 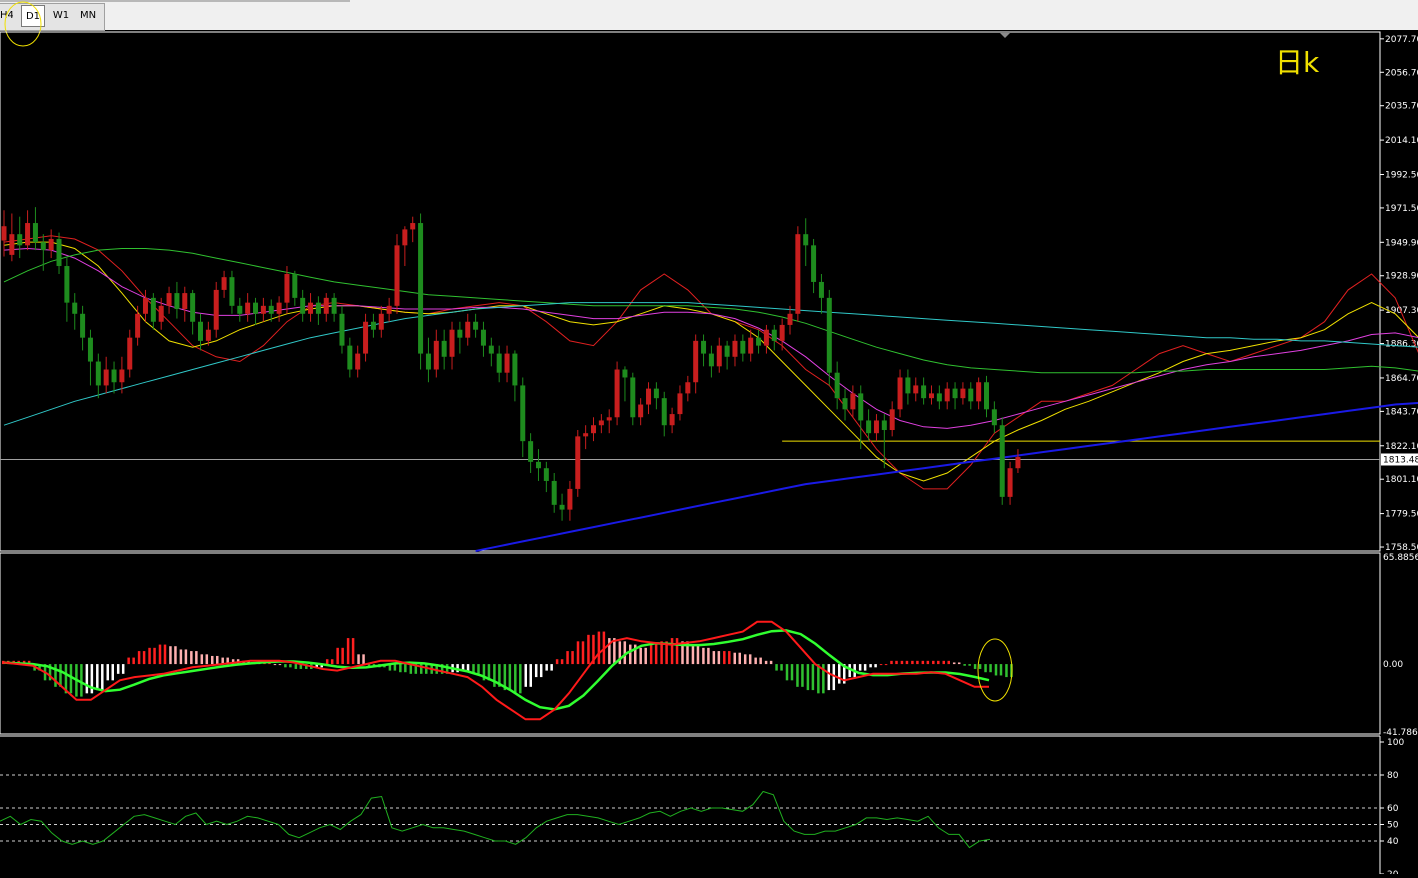 What do you see at coordinates (88, 16) in the screenshot?
I see `tab-mn: MN` at bounding box center [88, 16].